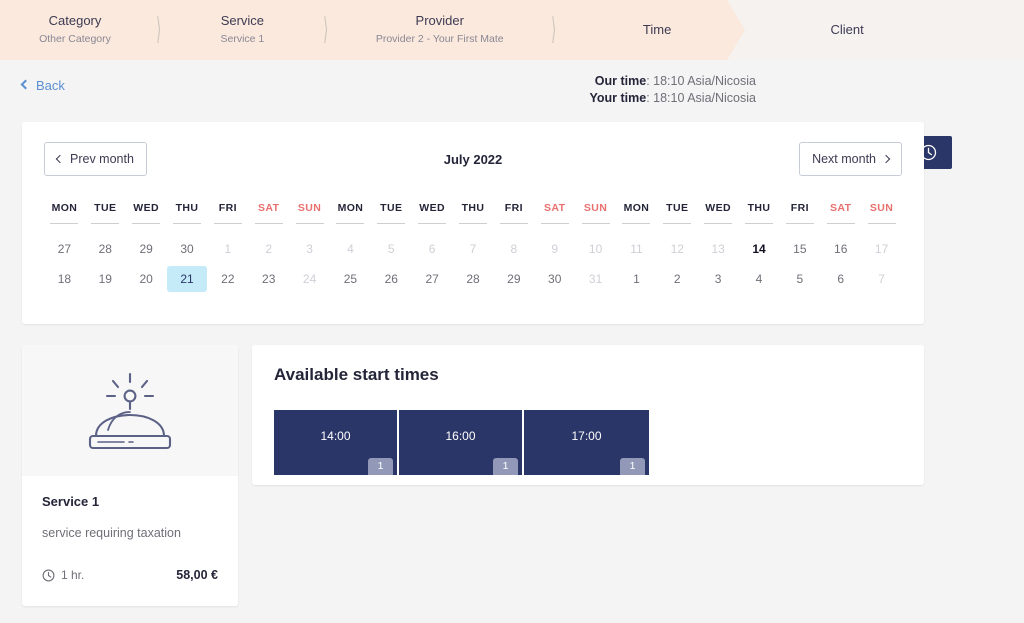  Describe the element at coordinates (50, 85) in the screenshot. I see `back-button-label: Back` at that location.